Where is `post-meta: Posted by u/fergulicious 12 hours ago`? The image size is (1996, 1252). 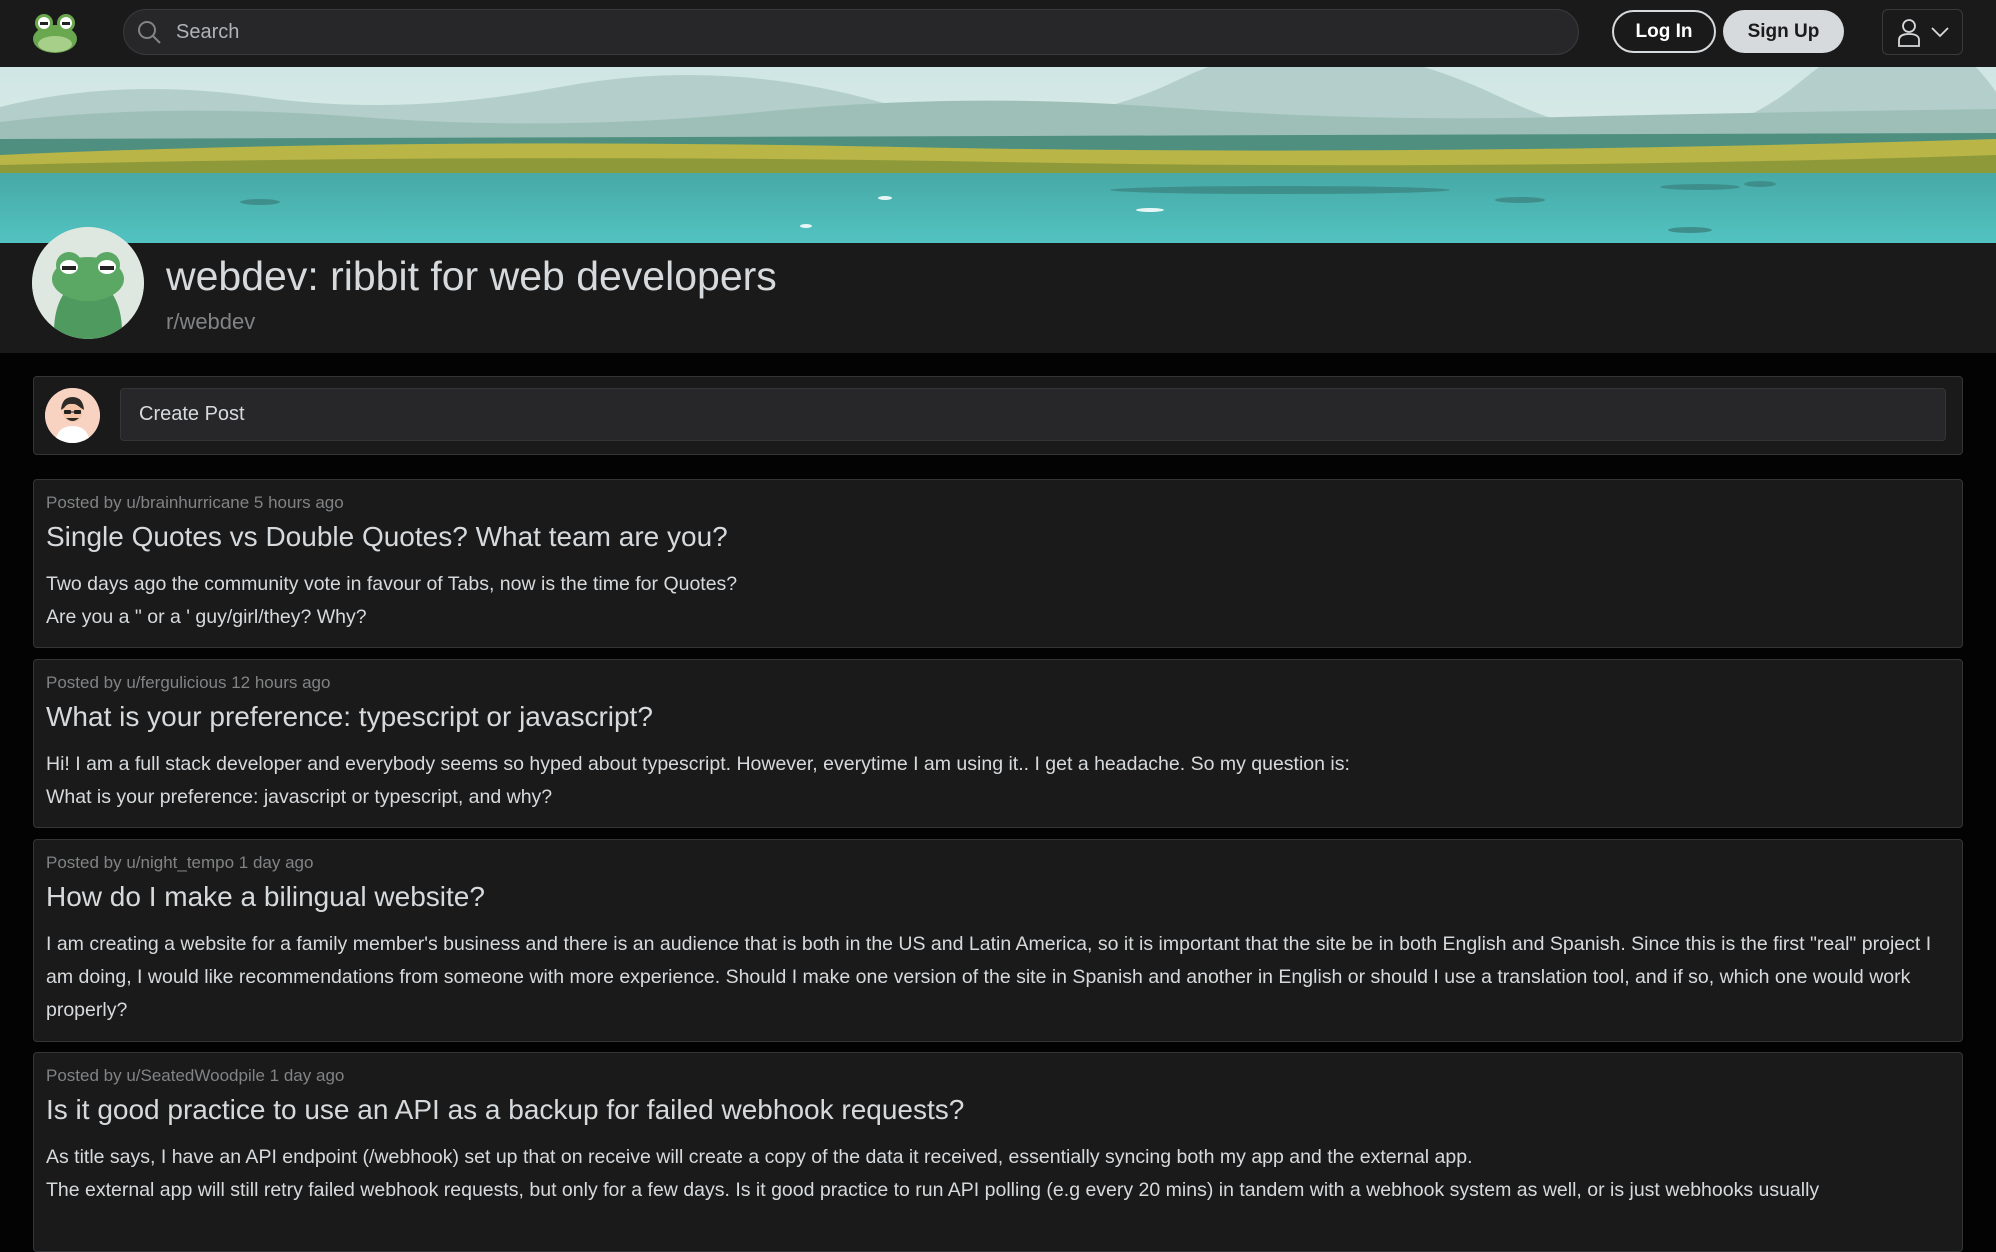 post-meta: Posted by u/fergulicious 12 hours ago is located at coordinates (188, 682).